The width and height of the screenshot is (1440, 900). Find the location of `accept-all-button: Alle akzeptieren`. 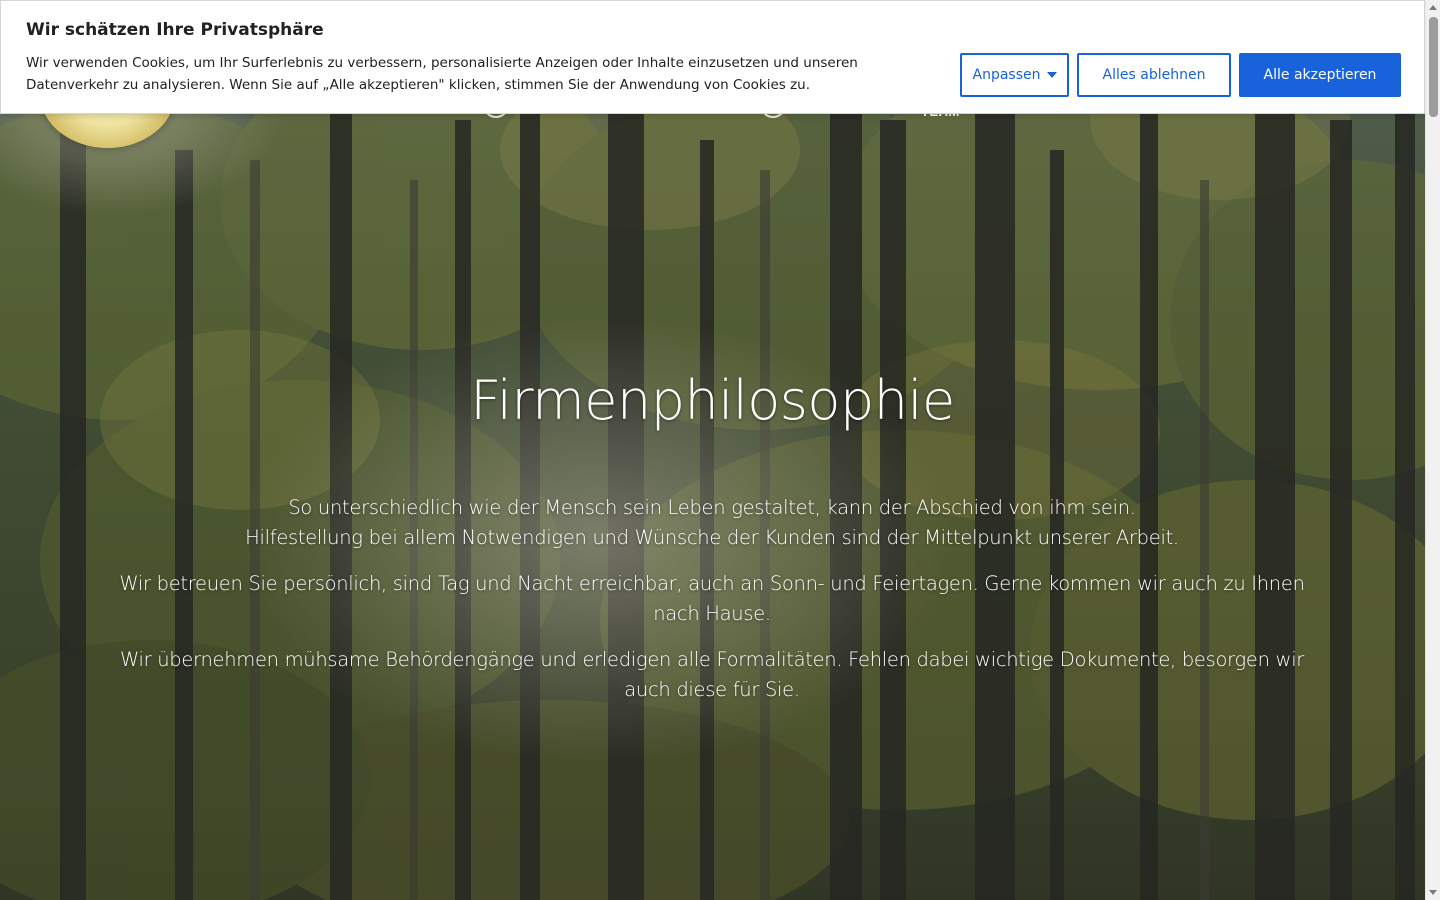

accept-all-button: Alle akzeptieren is located at coordinates (1320, 75).